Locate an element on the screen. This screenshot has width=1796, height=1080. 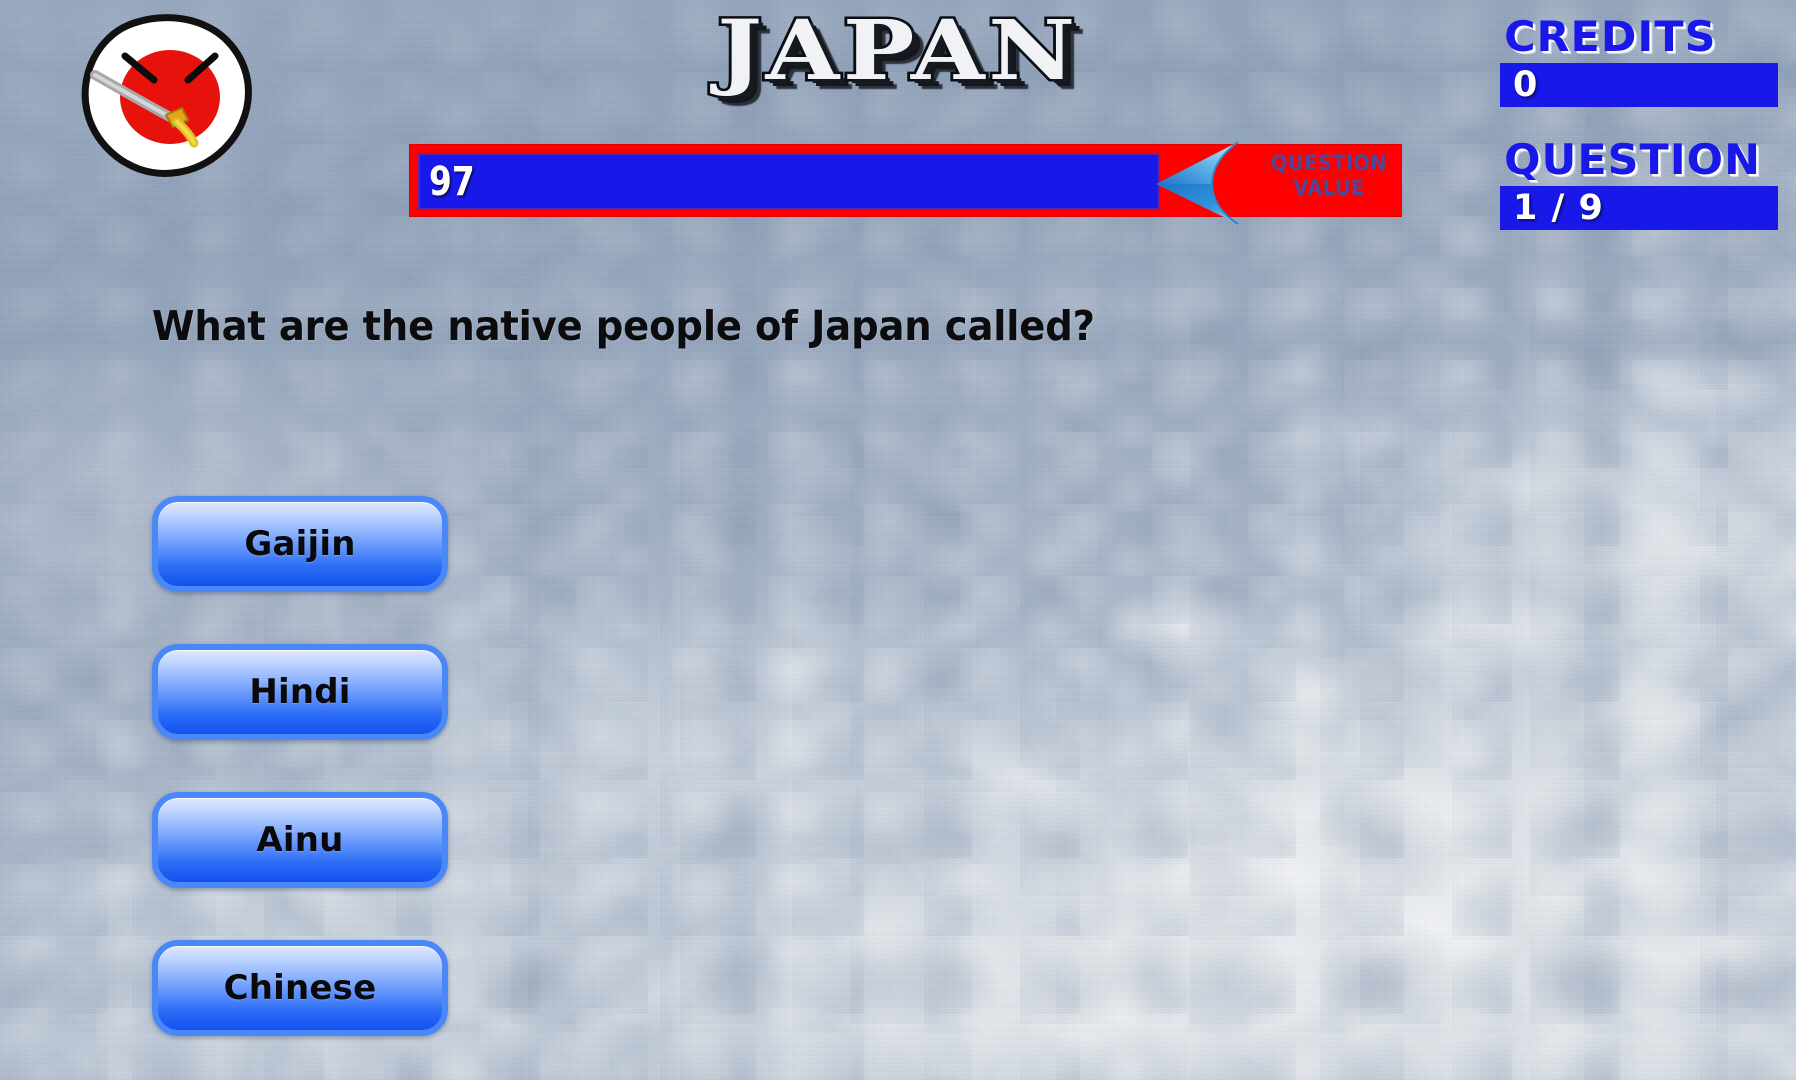
hud-panel: CREDITS 0 QUESTION 1 / 9 is located at coordinates (1639, 123).